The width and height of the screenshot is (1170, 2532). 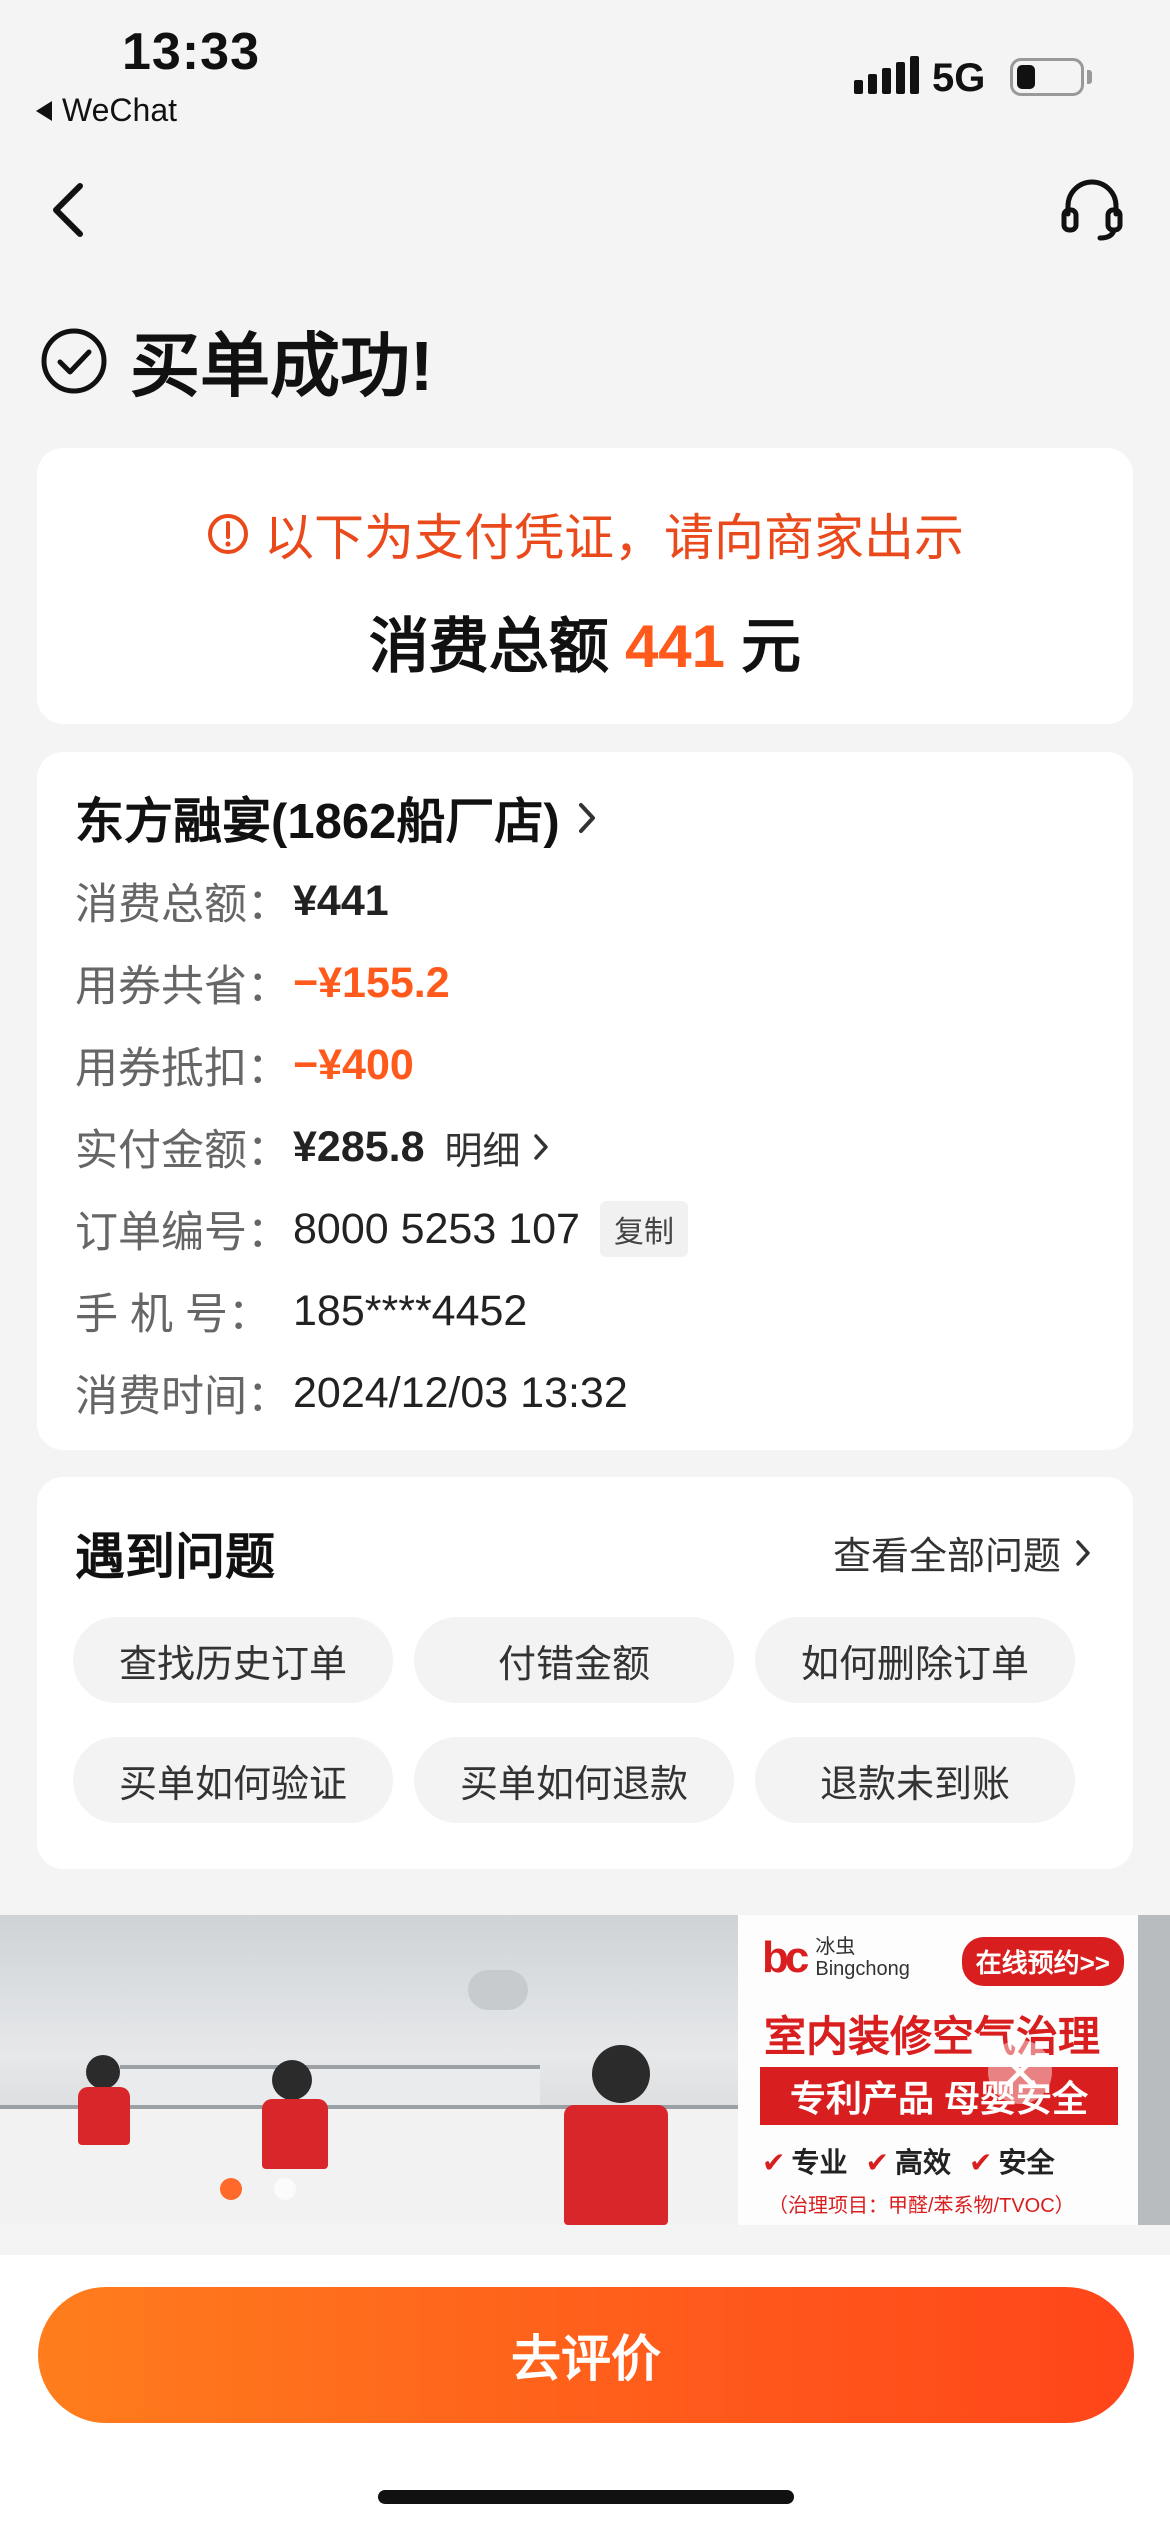 I want to click on detail-value: −¥400, so click(x=353, y=1064).